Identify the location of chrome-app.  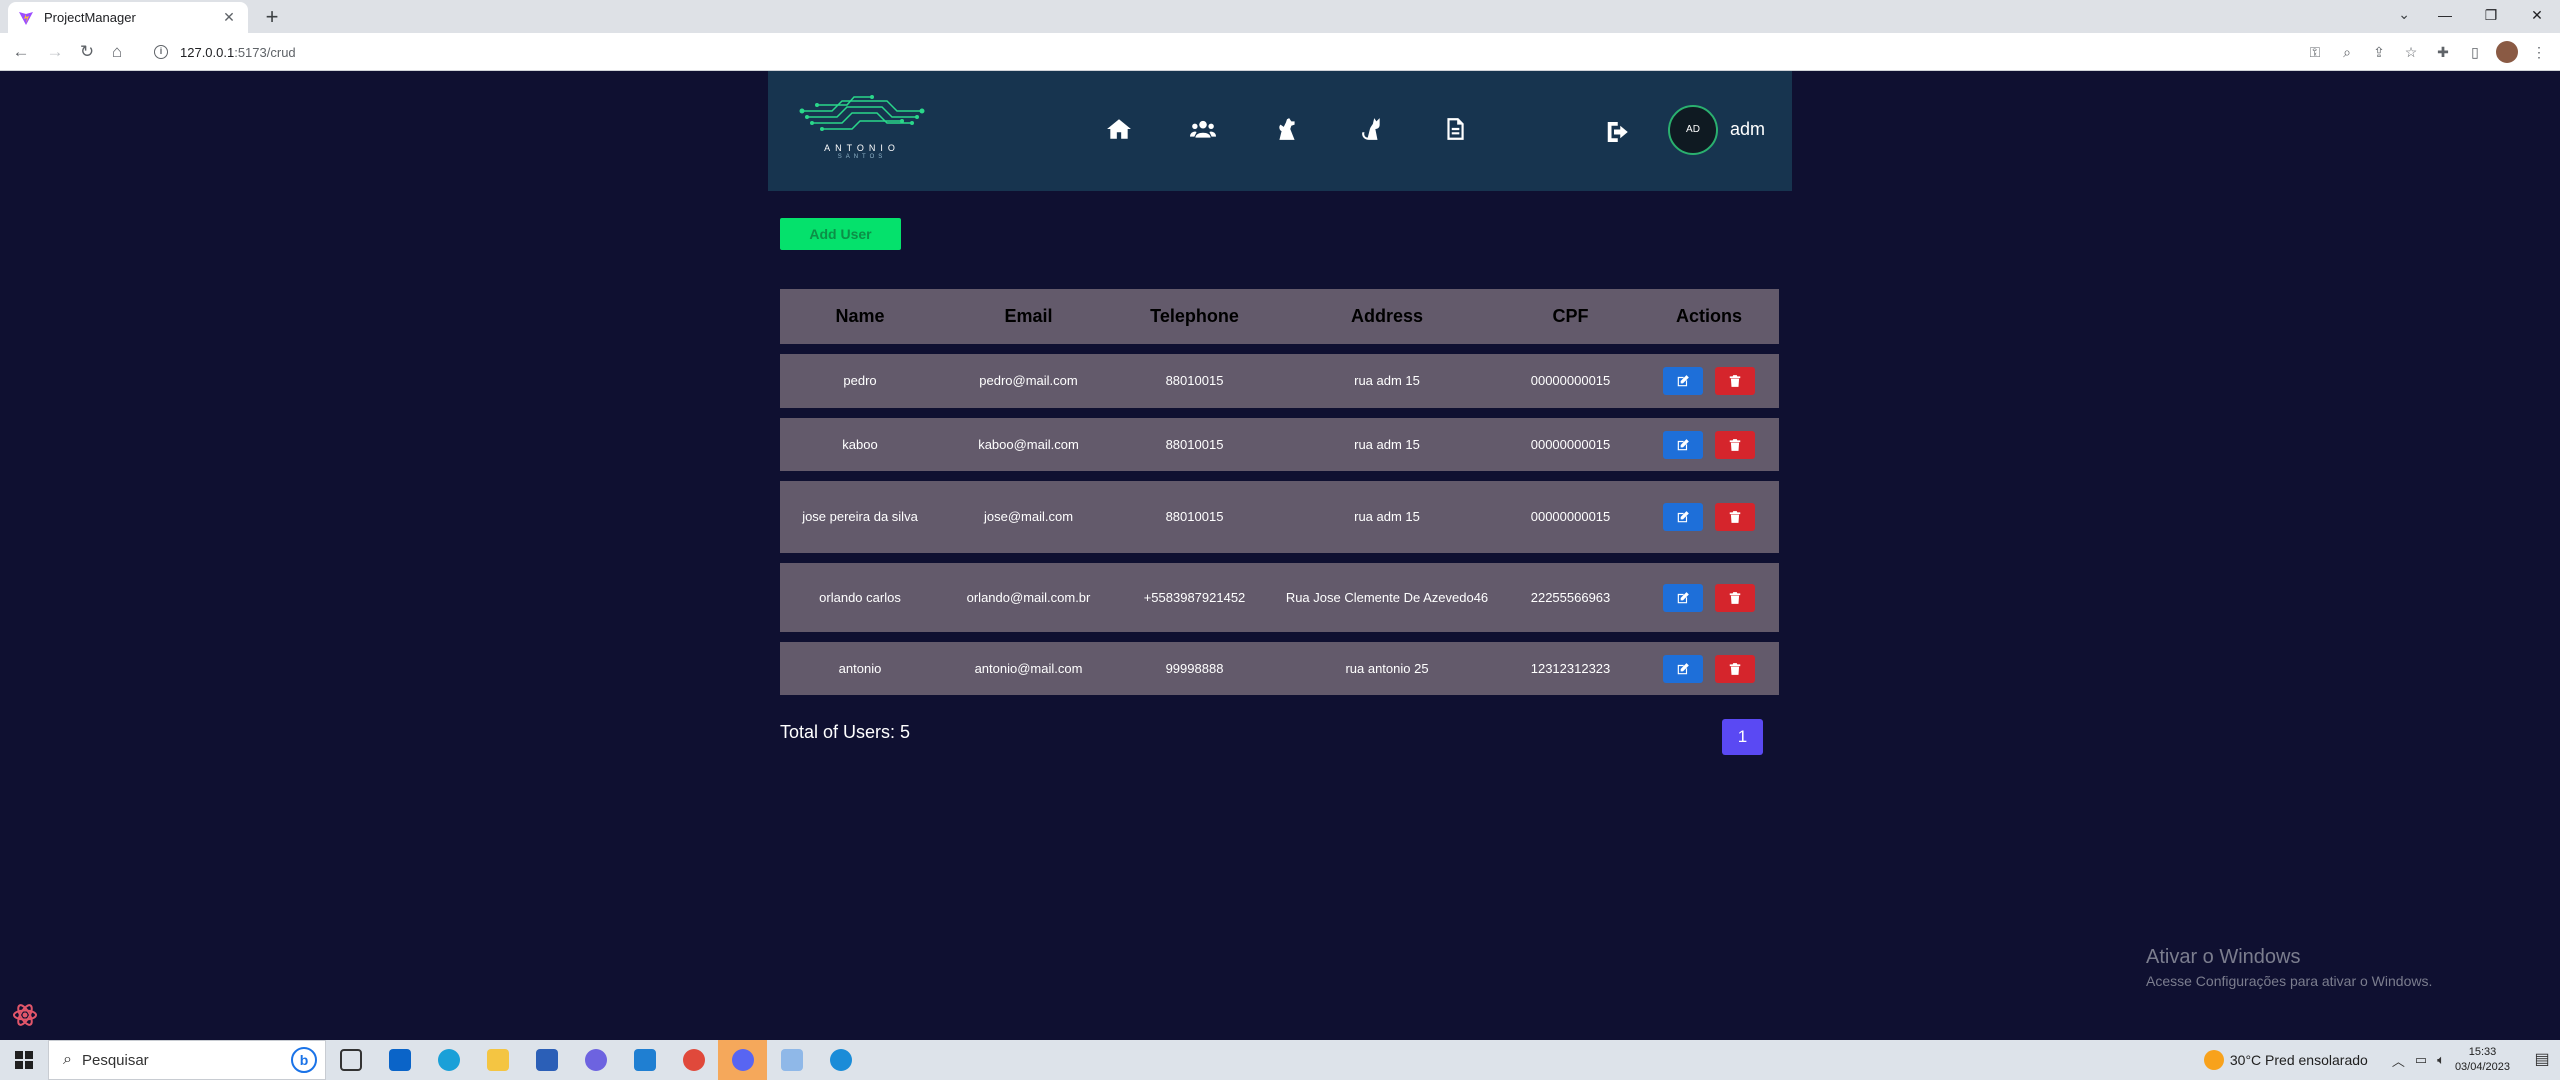
(693, 1060).